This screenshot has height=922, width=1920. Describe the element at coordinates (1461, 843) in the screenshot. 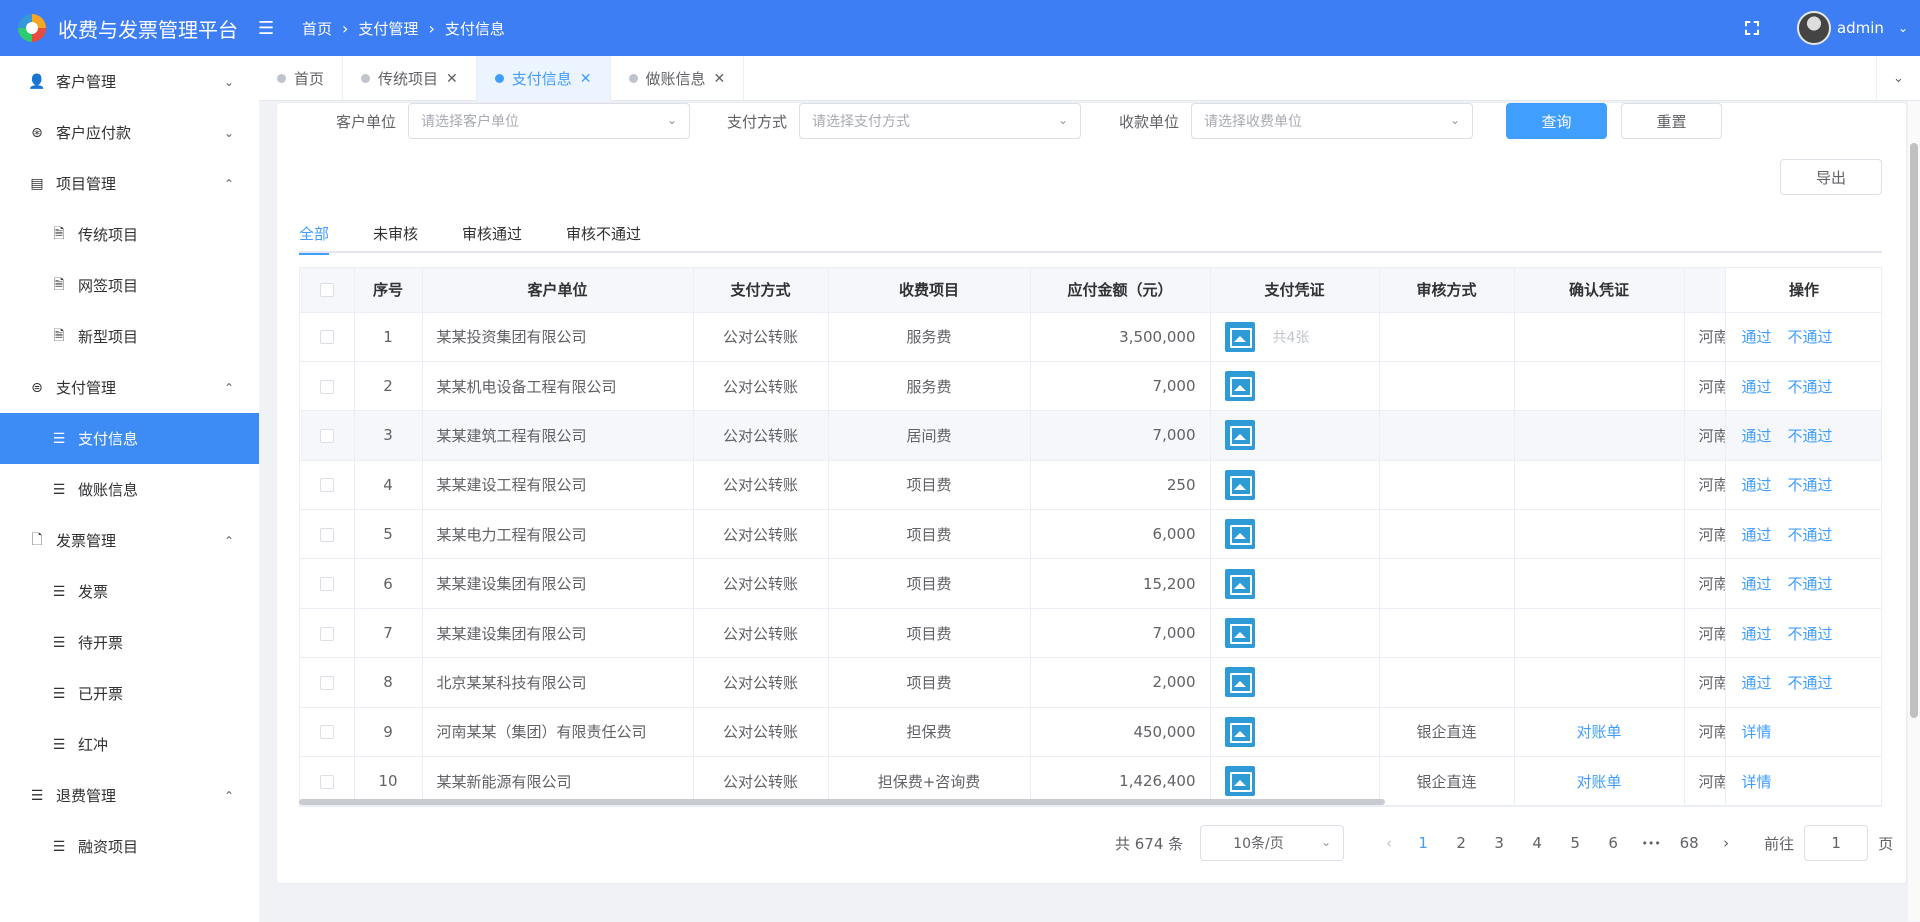

I see `page-number: 2` at that location.